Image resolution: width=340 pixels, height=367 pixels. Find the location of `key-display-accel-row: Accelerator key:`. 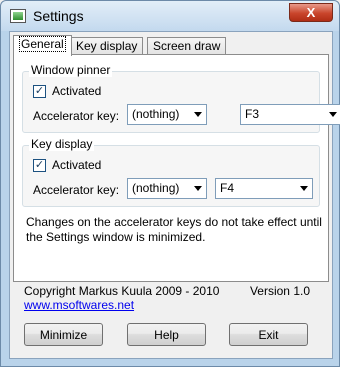

key-display-accel-row: Accelerator key: is located at coordinates (76, 190).